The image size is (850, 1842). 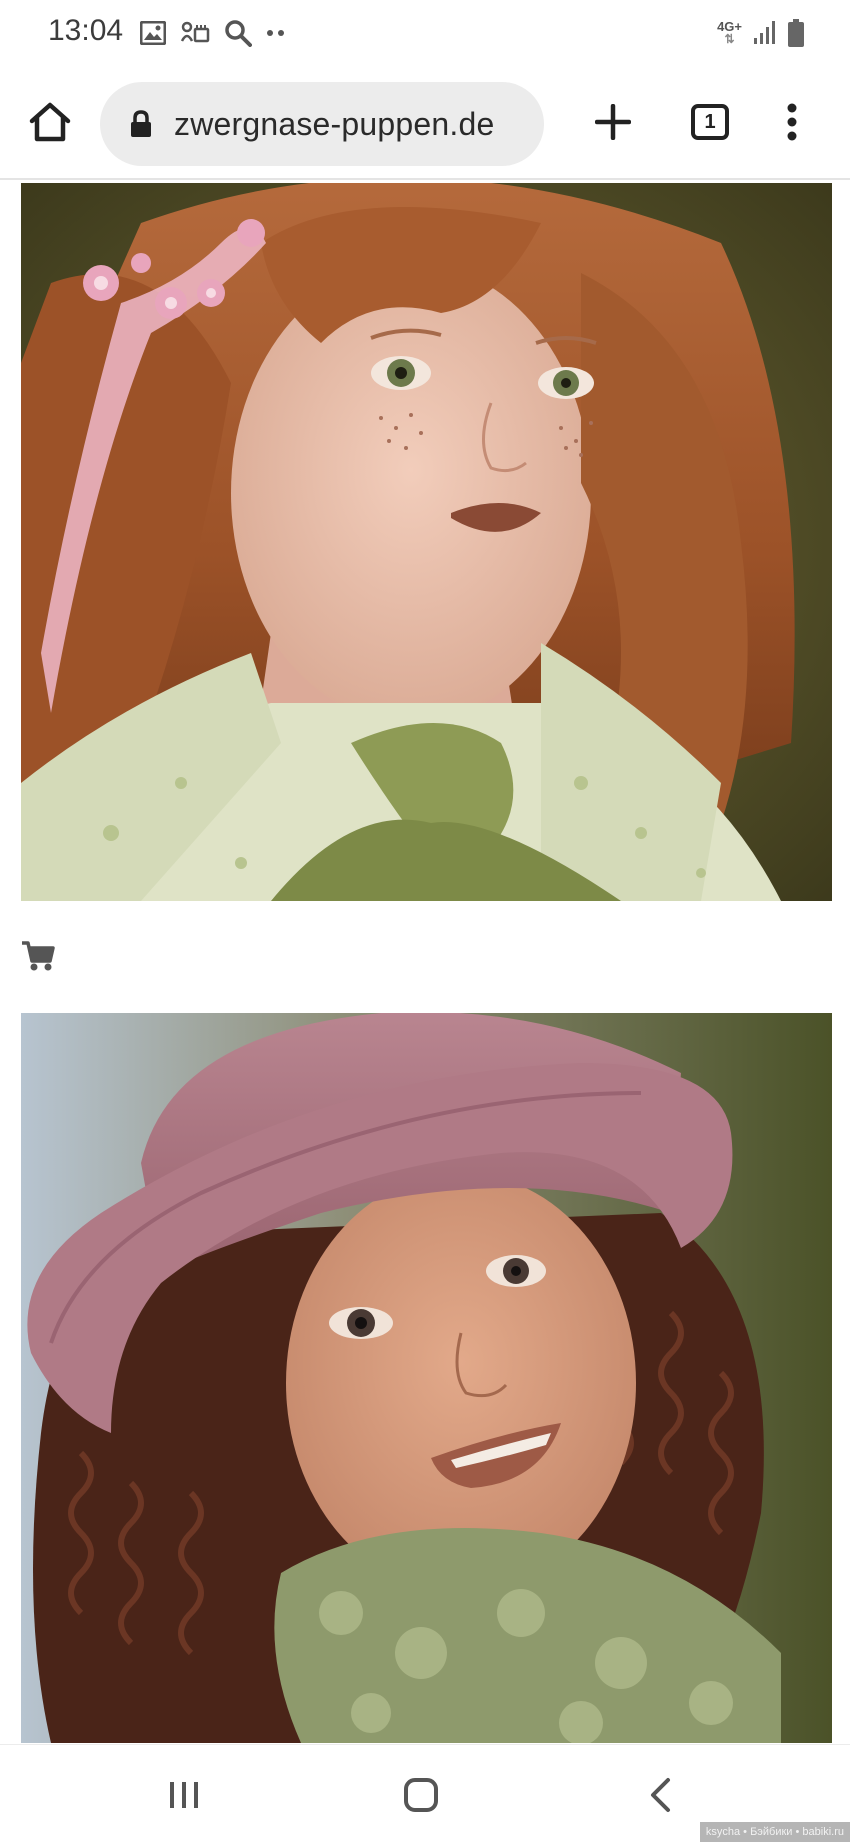 I want to click on home-button, so click(x=50, y=122).